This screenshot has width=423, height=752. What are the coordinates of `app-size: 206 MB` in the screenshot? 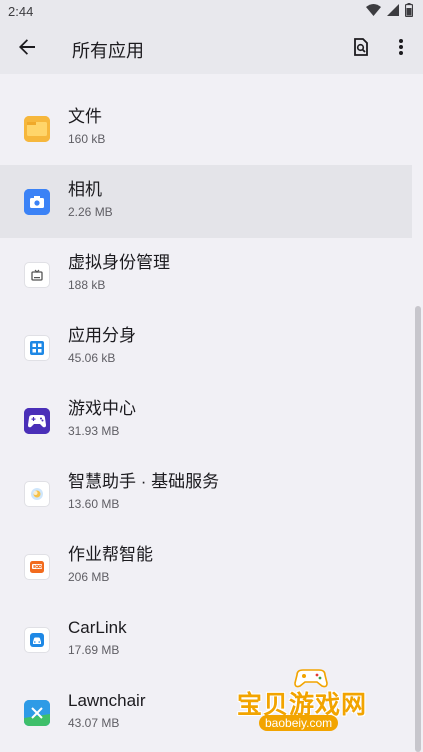 It's located at (89, 577).